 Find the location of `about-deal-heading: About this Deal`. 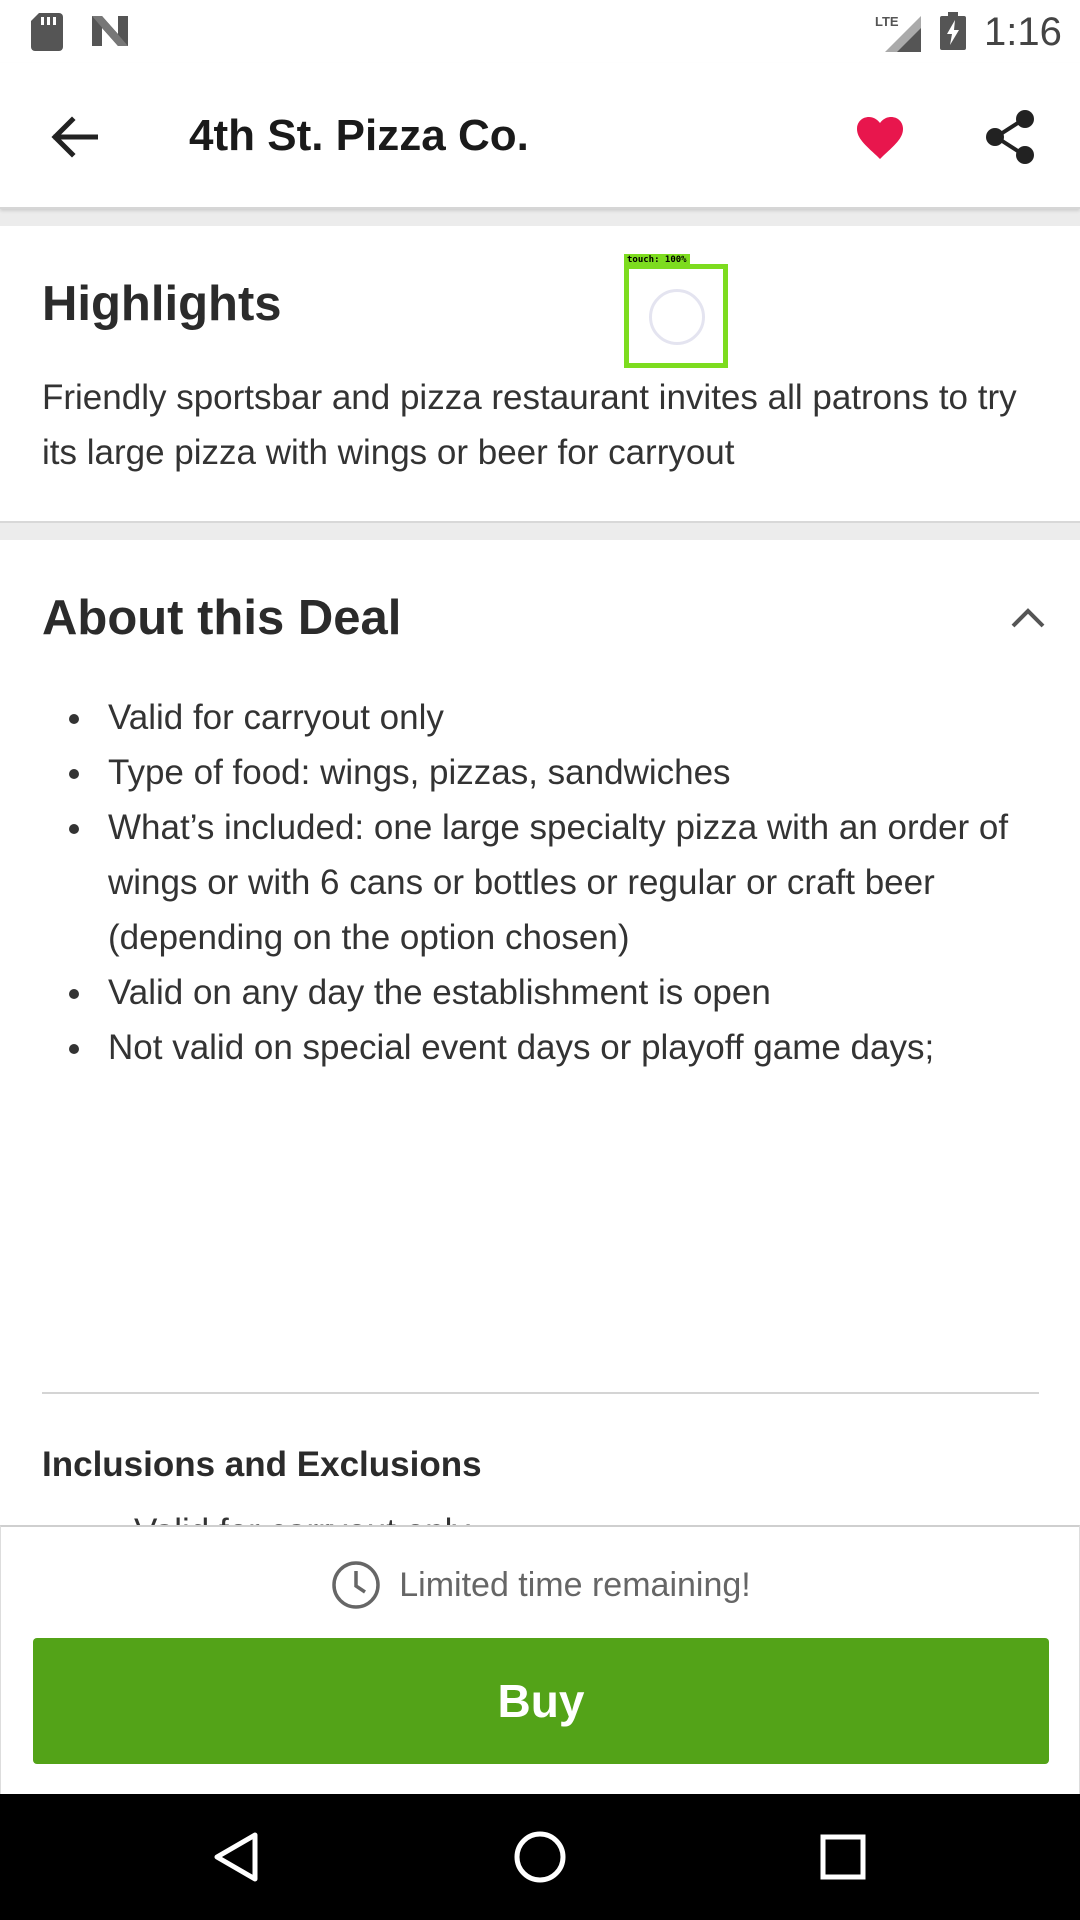

about-deal-heading: About this Deal is located at coordinates (222, 618).